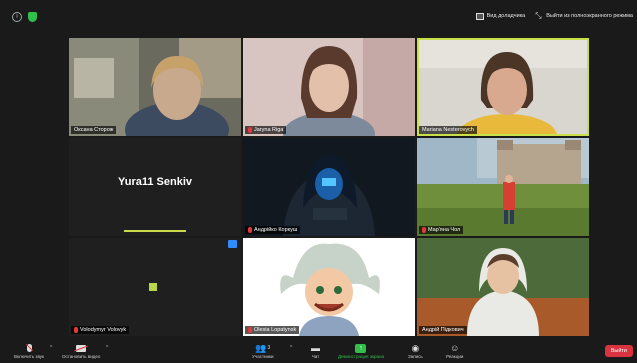 Image resolution: width=637 pixels, height=363 pixels. Describe the element at coordinates (315, 356) in the screenshot. I see `chat-label: Чат` at that location.